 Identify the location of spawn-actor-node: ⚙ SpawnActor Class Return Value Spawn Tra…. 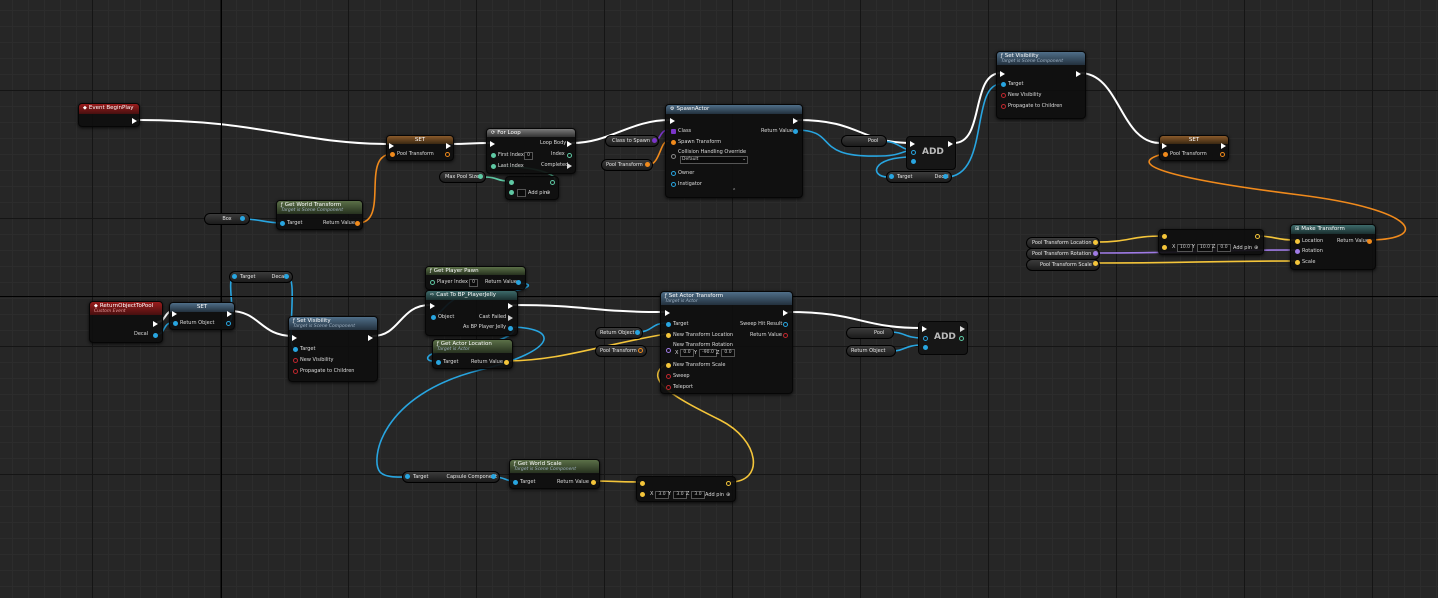
(734, 151).